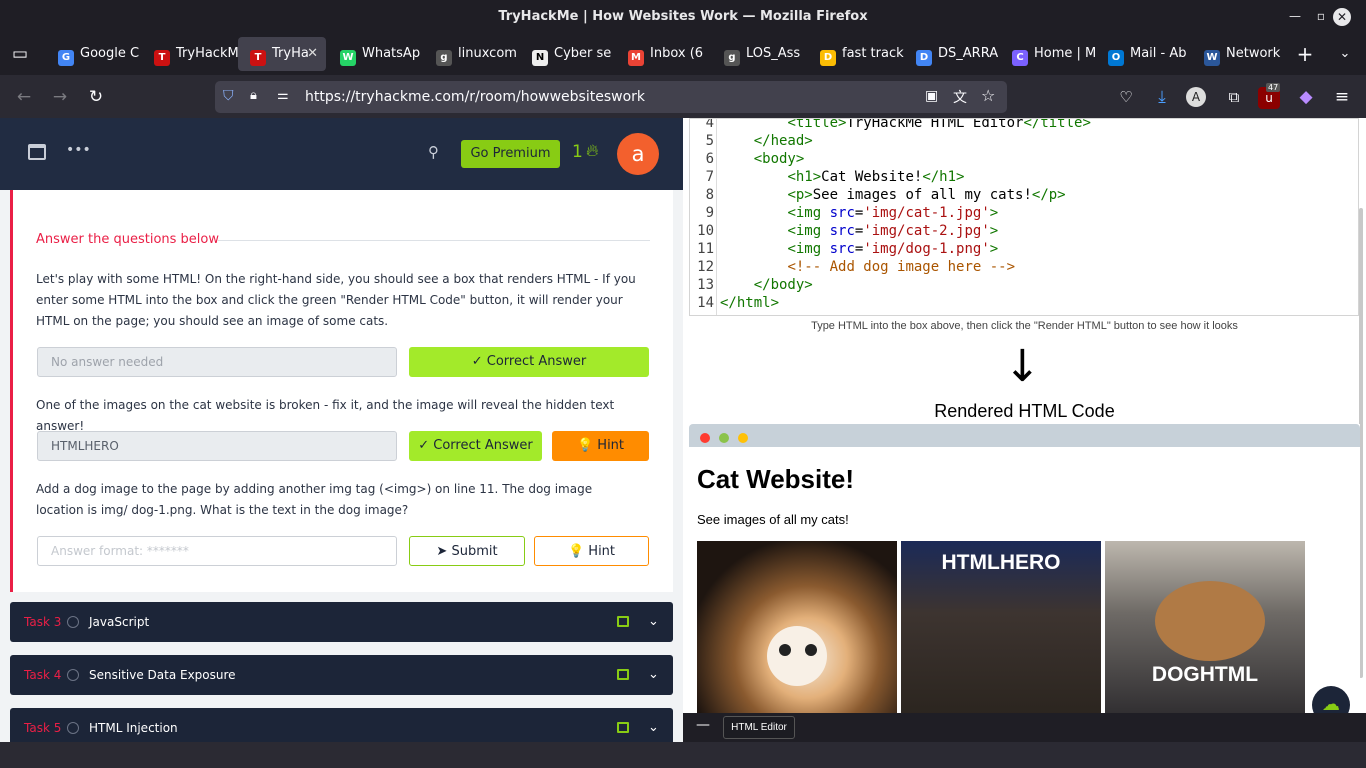  Describe the element at coordinates (960, 97) in the screenshot. I see `translate-icon: 文` at that location.